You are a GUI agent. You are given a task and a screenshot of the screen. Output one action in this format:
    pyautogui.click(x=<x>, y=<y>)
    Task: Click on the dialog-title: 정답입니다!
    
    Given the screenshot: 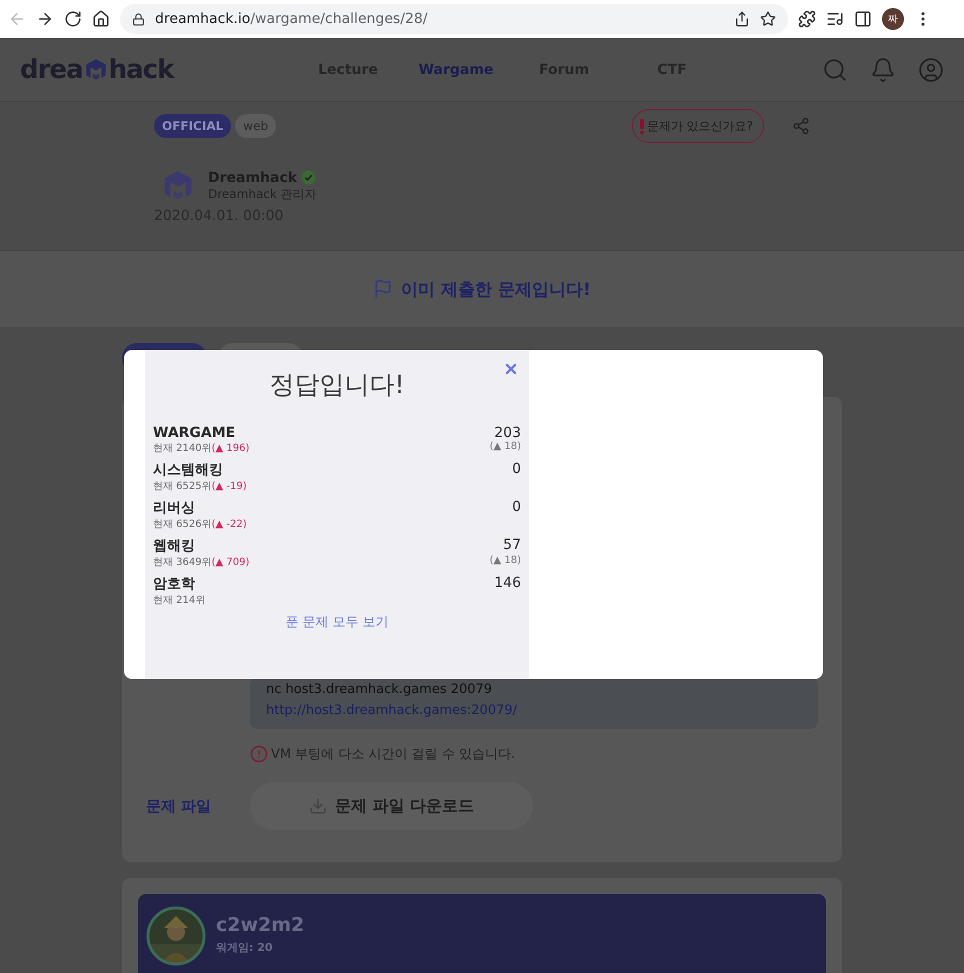 What is the action you would take?
    pyautogui.click(x=337, y=385)
    